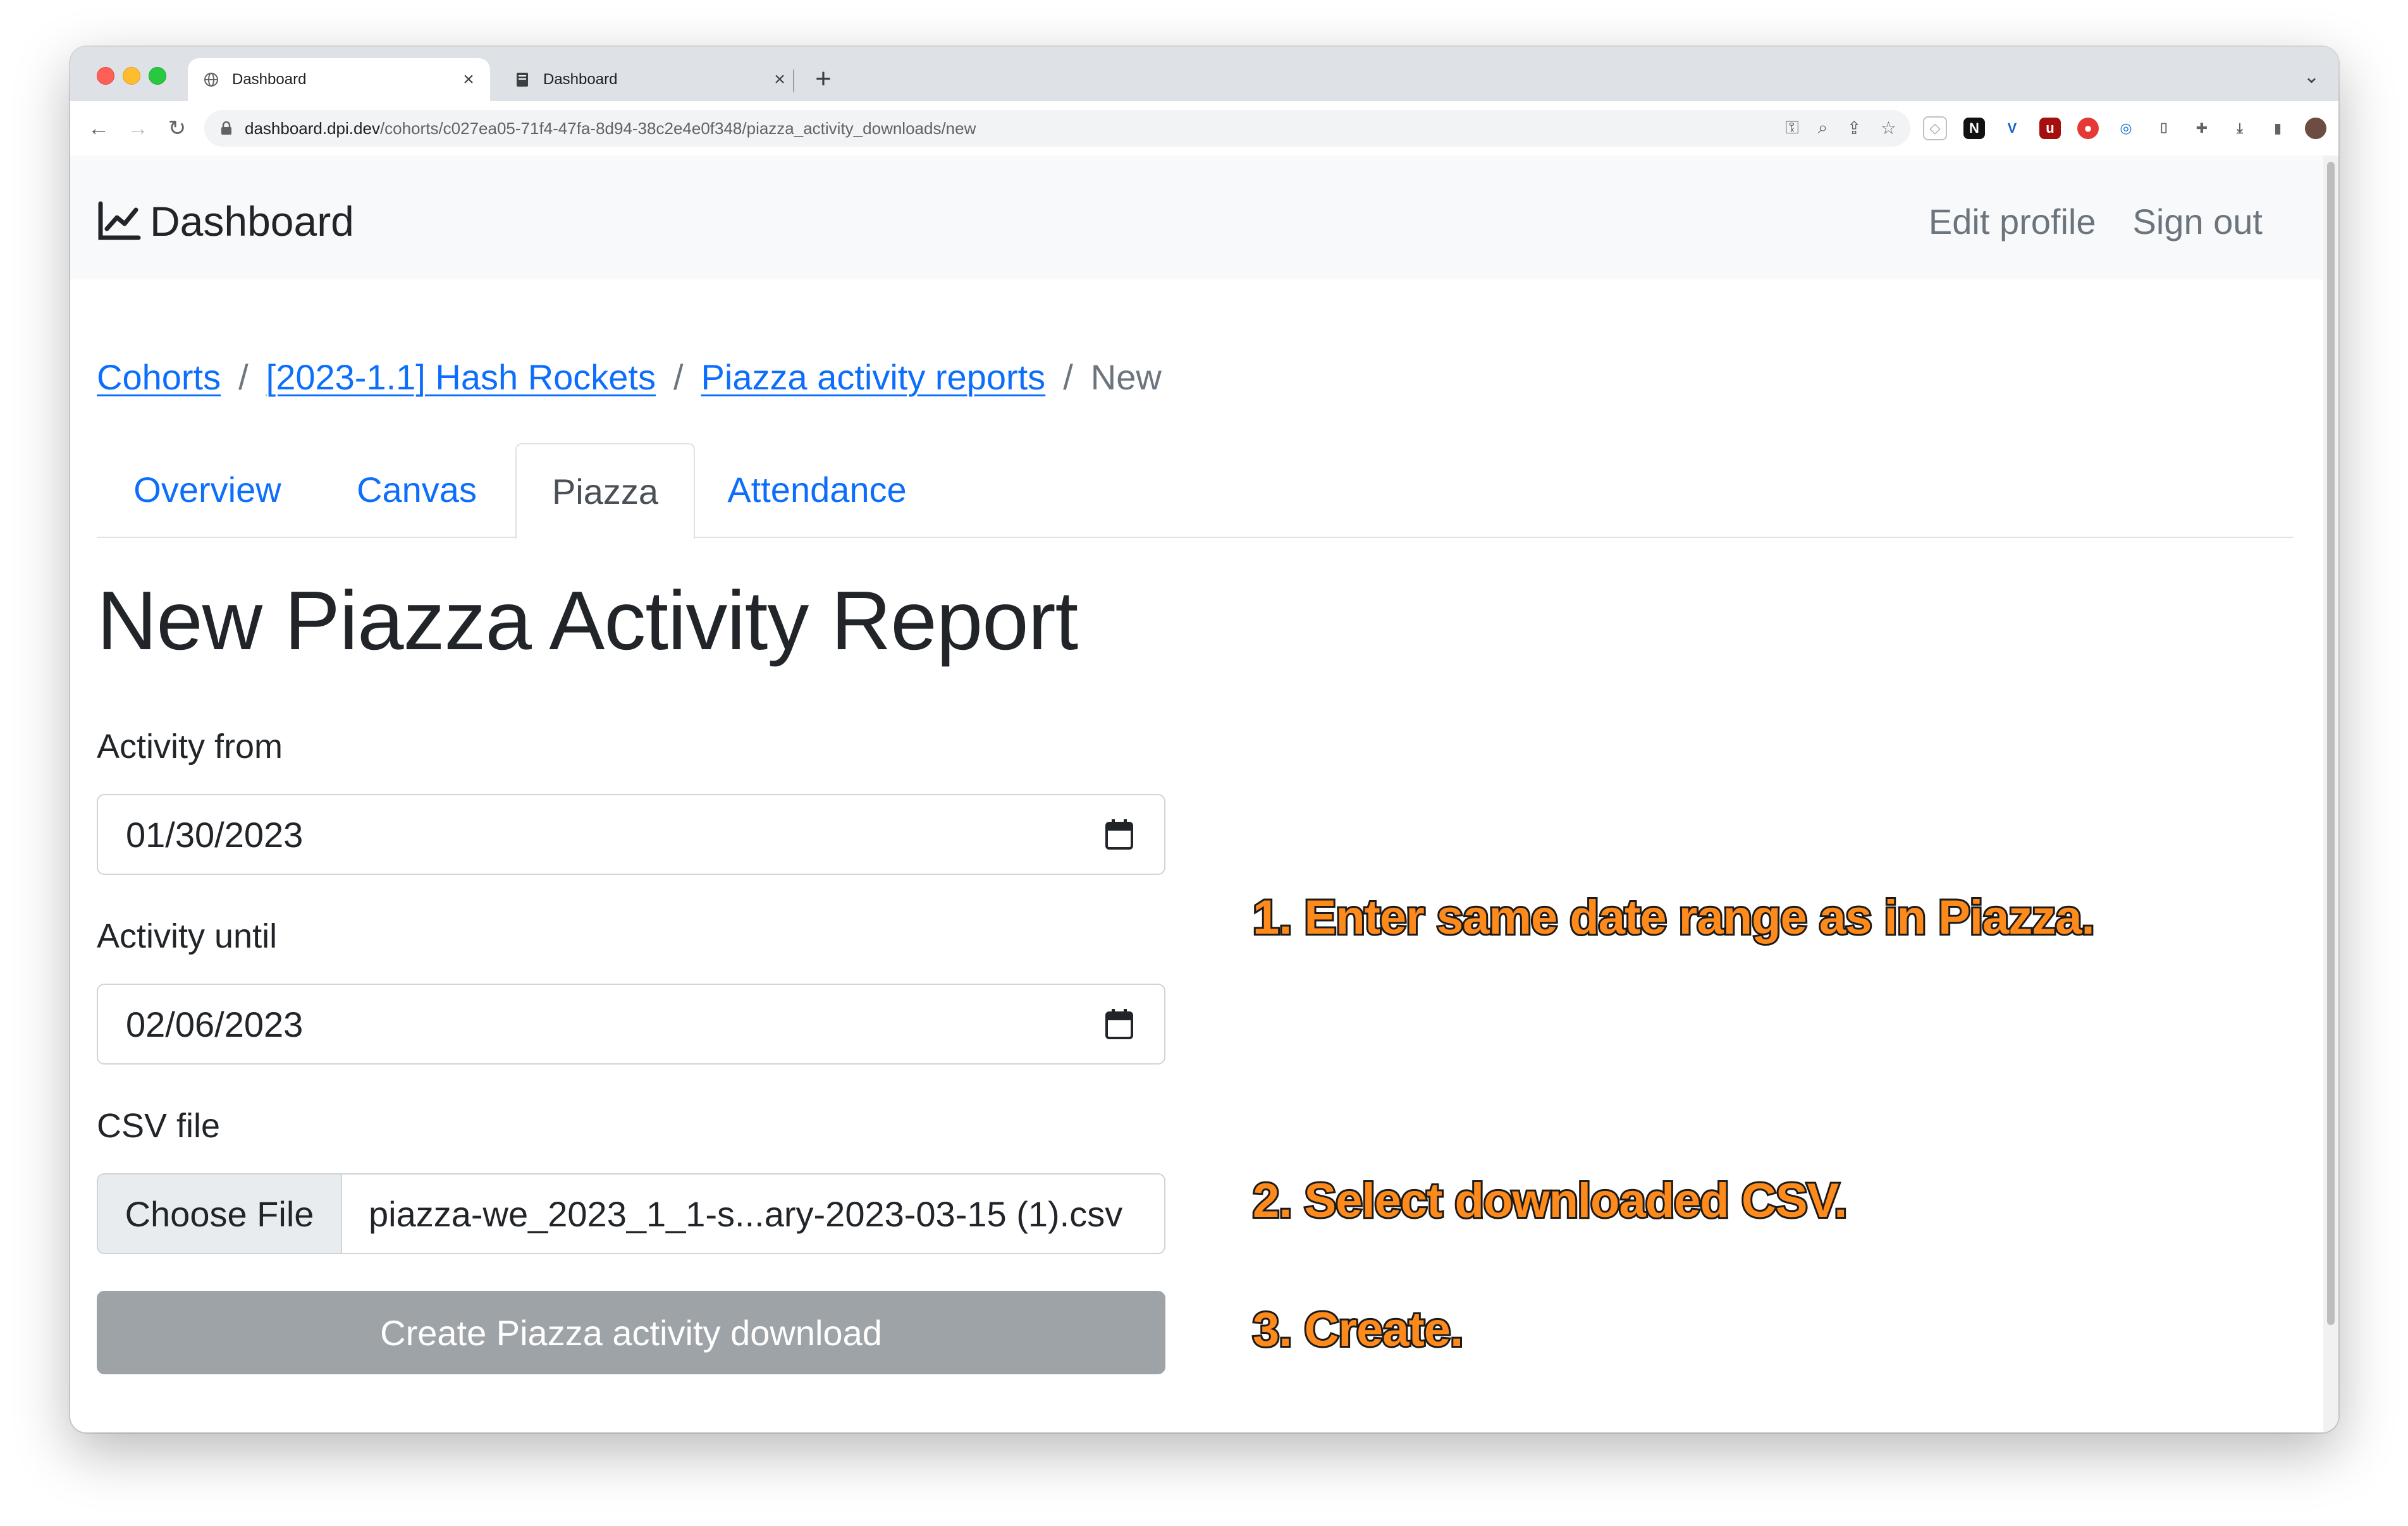 This screenshot has height=1526, width=2408. I want to click on profile-avatar, so click(2315, 128).